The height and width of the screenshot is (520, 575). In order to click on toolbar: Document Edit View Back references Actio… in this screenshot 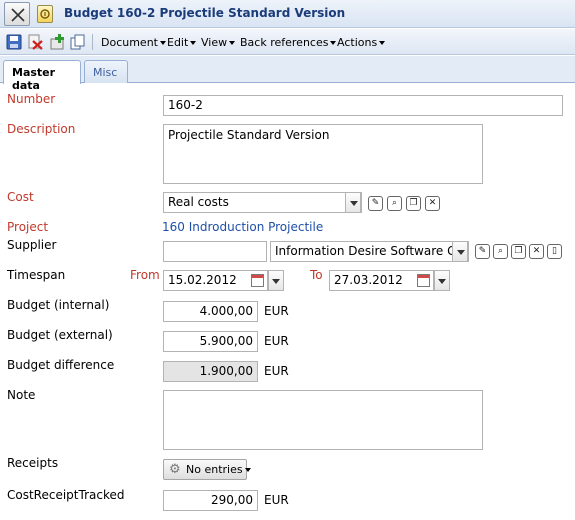, I will do `click(287, 42)`.